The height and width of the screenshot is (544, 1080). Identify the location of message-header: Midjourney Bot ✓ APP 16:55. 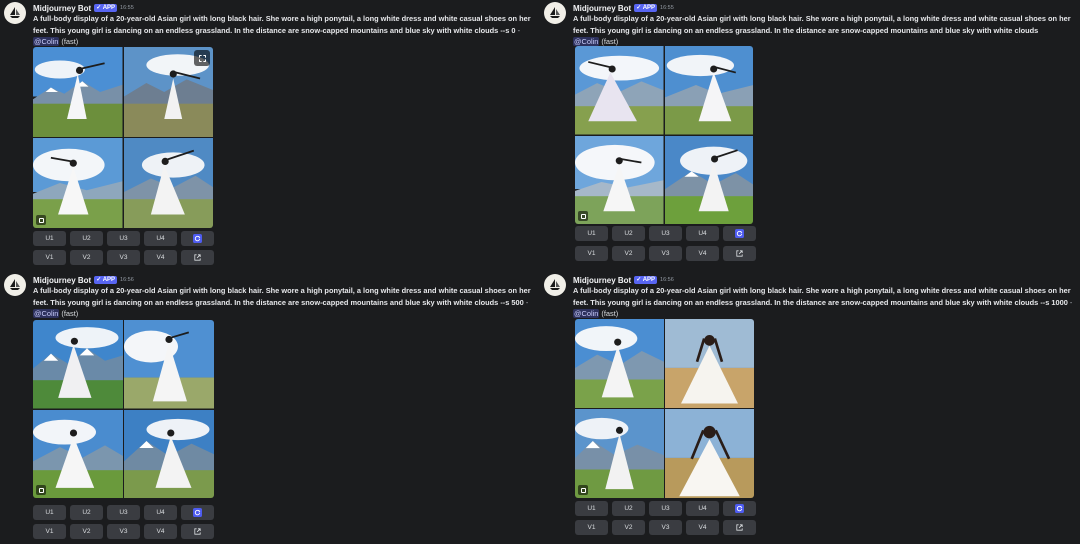
(623, 8).